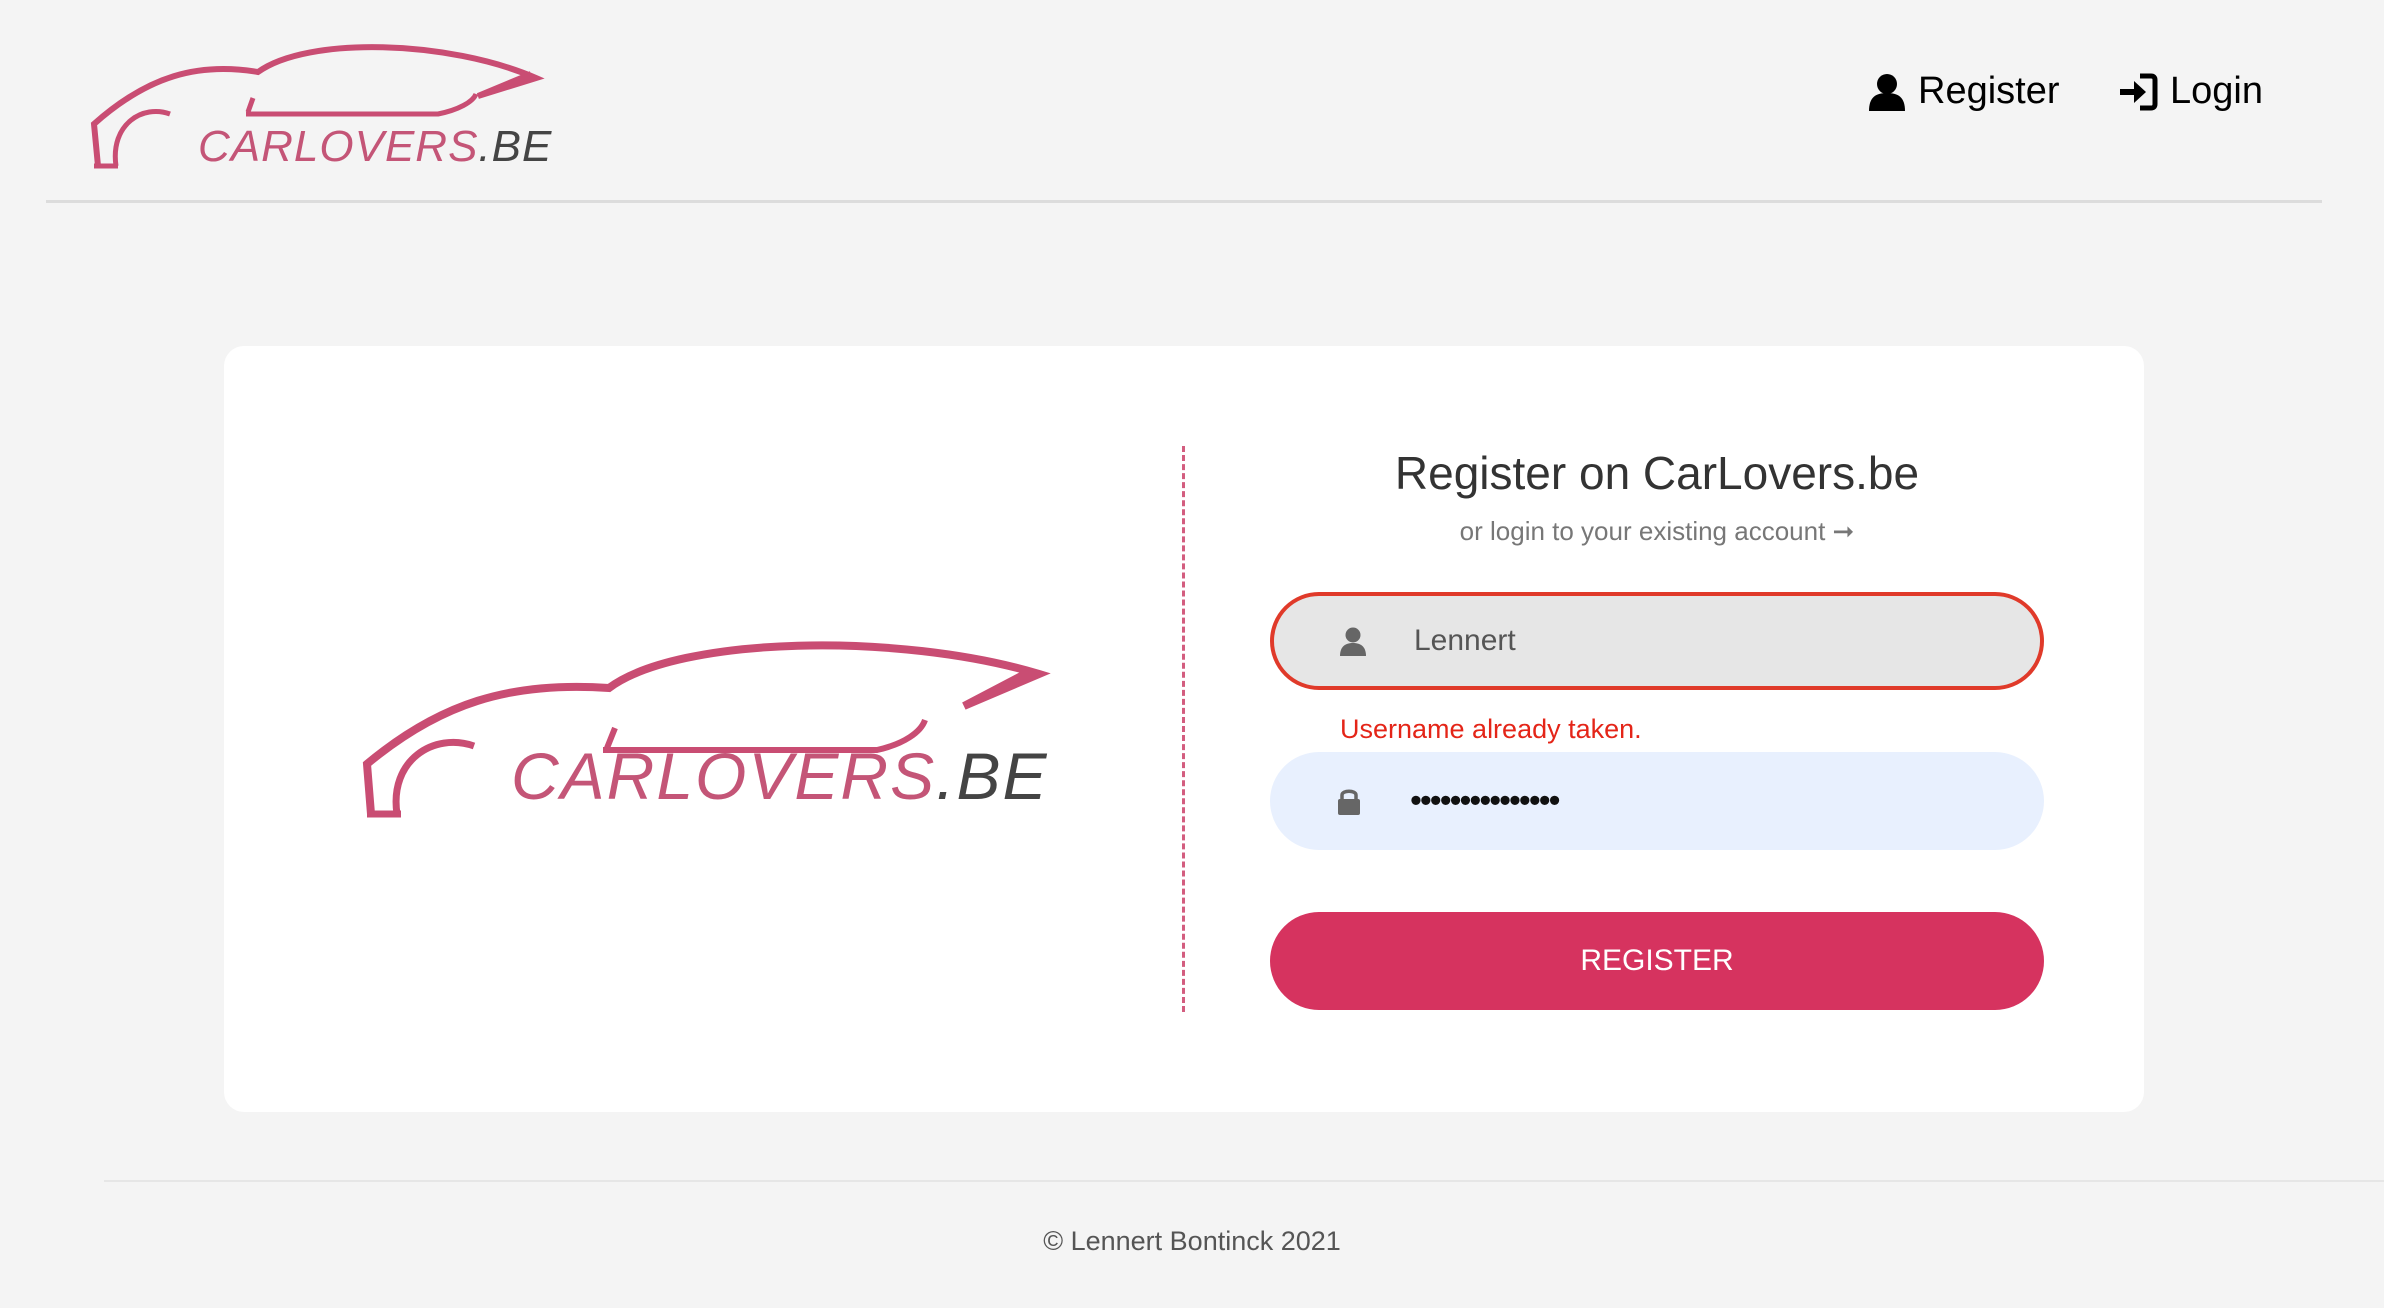 The width and height of the screenshot is (2384, 1308). What do you see at coordinates (1485, 801) in the screenshot?
I see `password-value: •••••••••••••••` at bounding box center [1485, 801].